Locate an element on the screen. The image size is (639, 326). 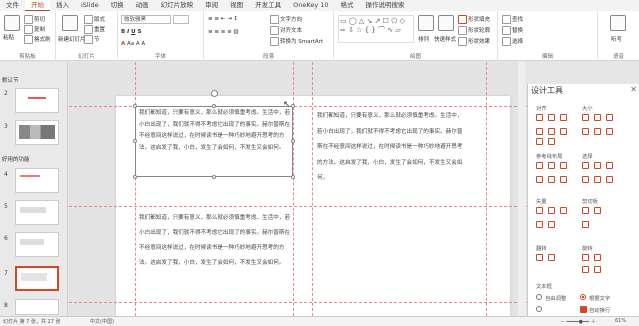
flip-horizontal-icon is located at coordinates (539, 257).